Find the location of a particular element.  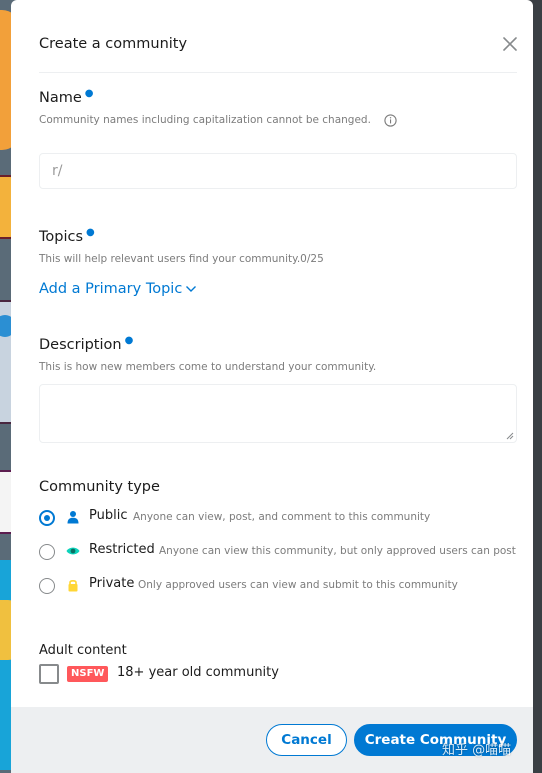

adult-content-checkbox is located at coordinates (49, 674).